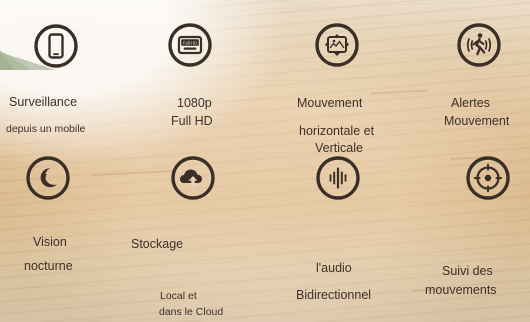 This screenshot has width=530, height=322. What do you see at coordinates (334, 295) in the screenshot?
I see `feature-subtitle: Bidirectionnel` at bounding box center [334, 295].